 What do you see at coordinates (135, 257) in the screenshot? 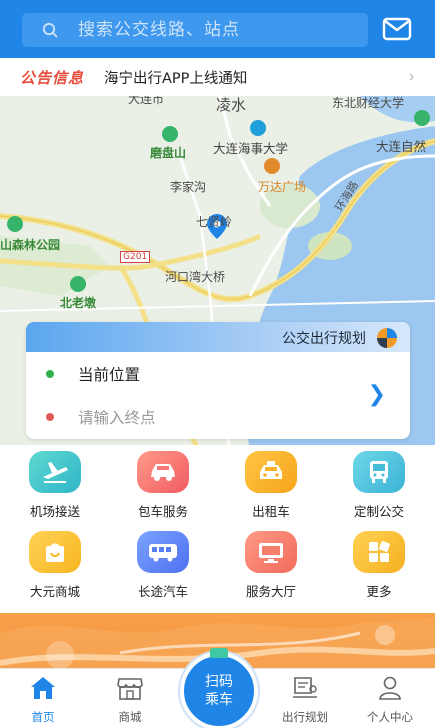
I see `map-label: G201` at bounding box center [135, 257].